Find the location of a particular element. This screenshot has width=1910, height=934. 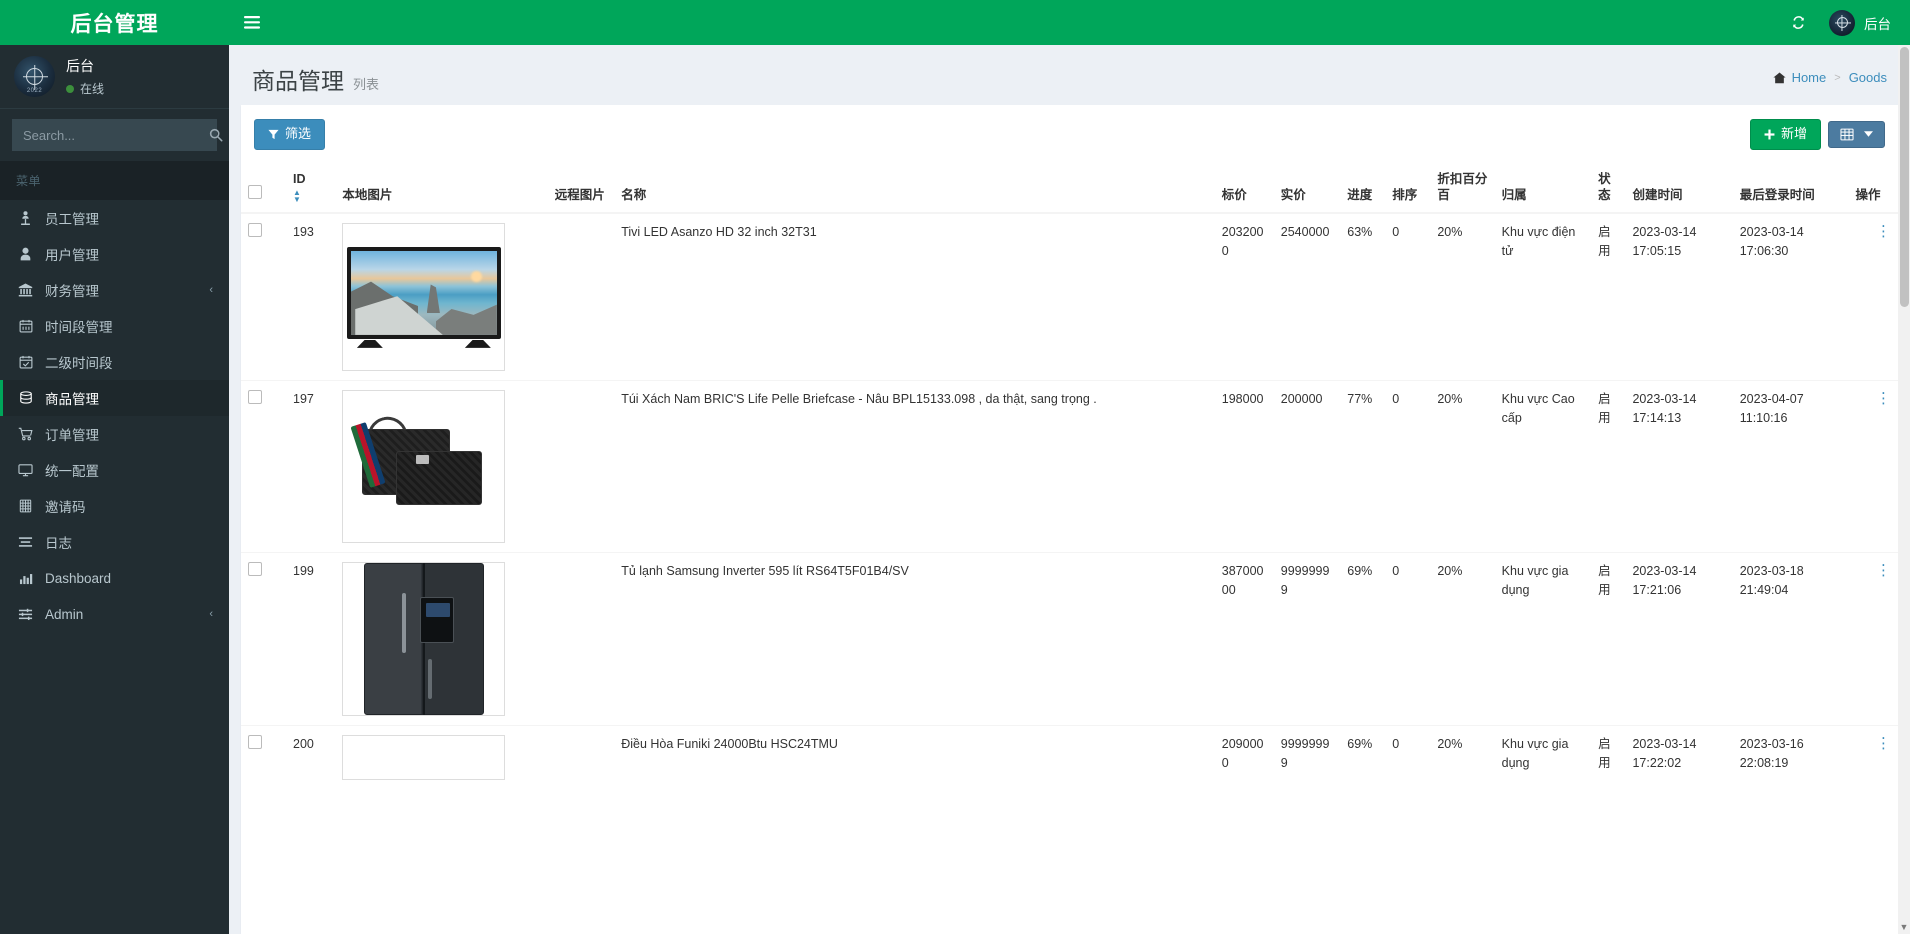

avatar: 2022 is located at coordinates (34, 76).